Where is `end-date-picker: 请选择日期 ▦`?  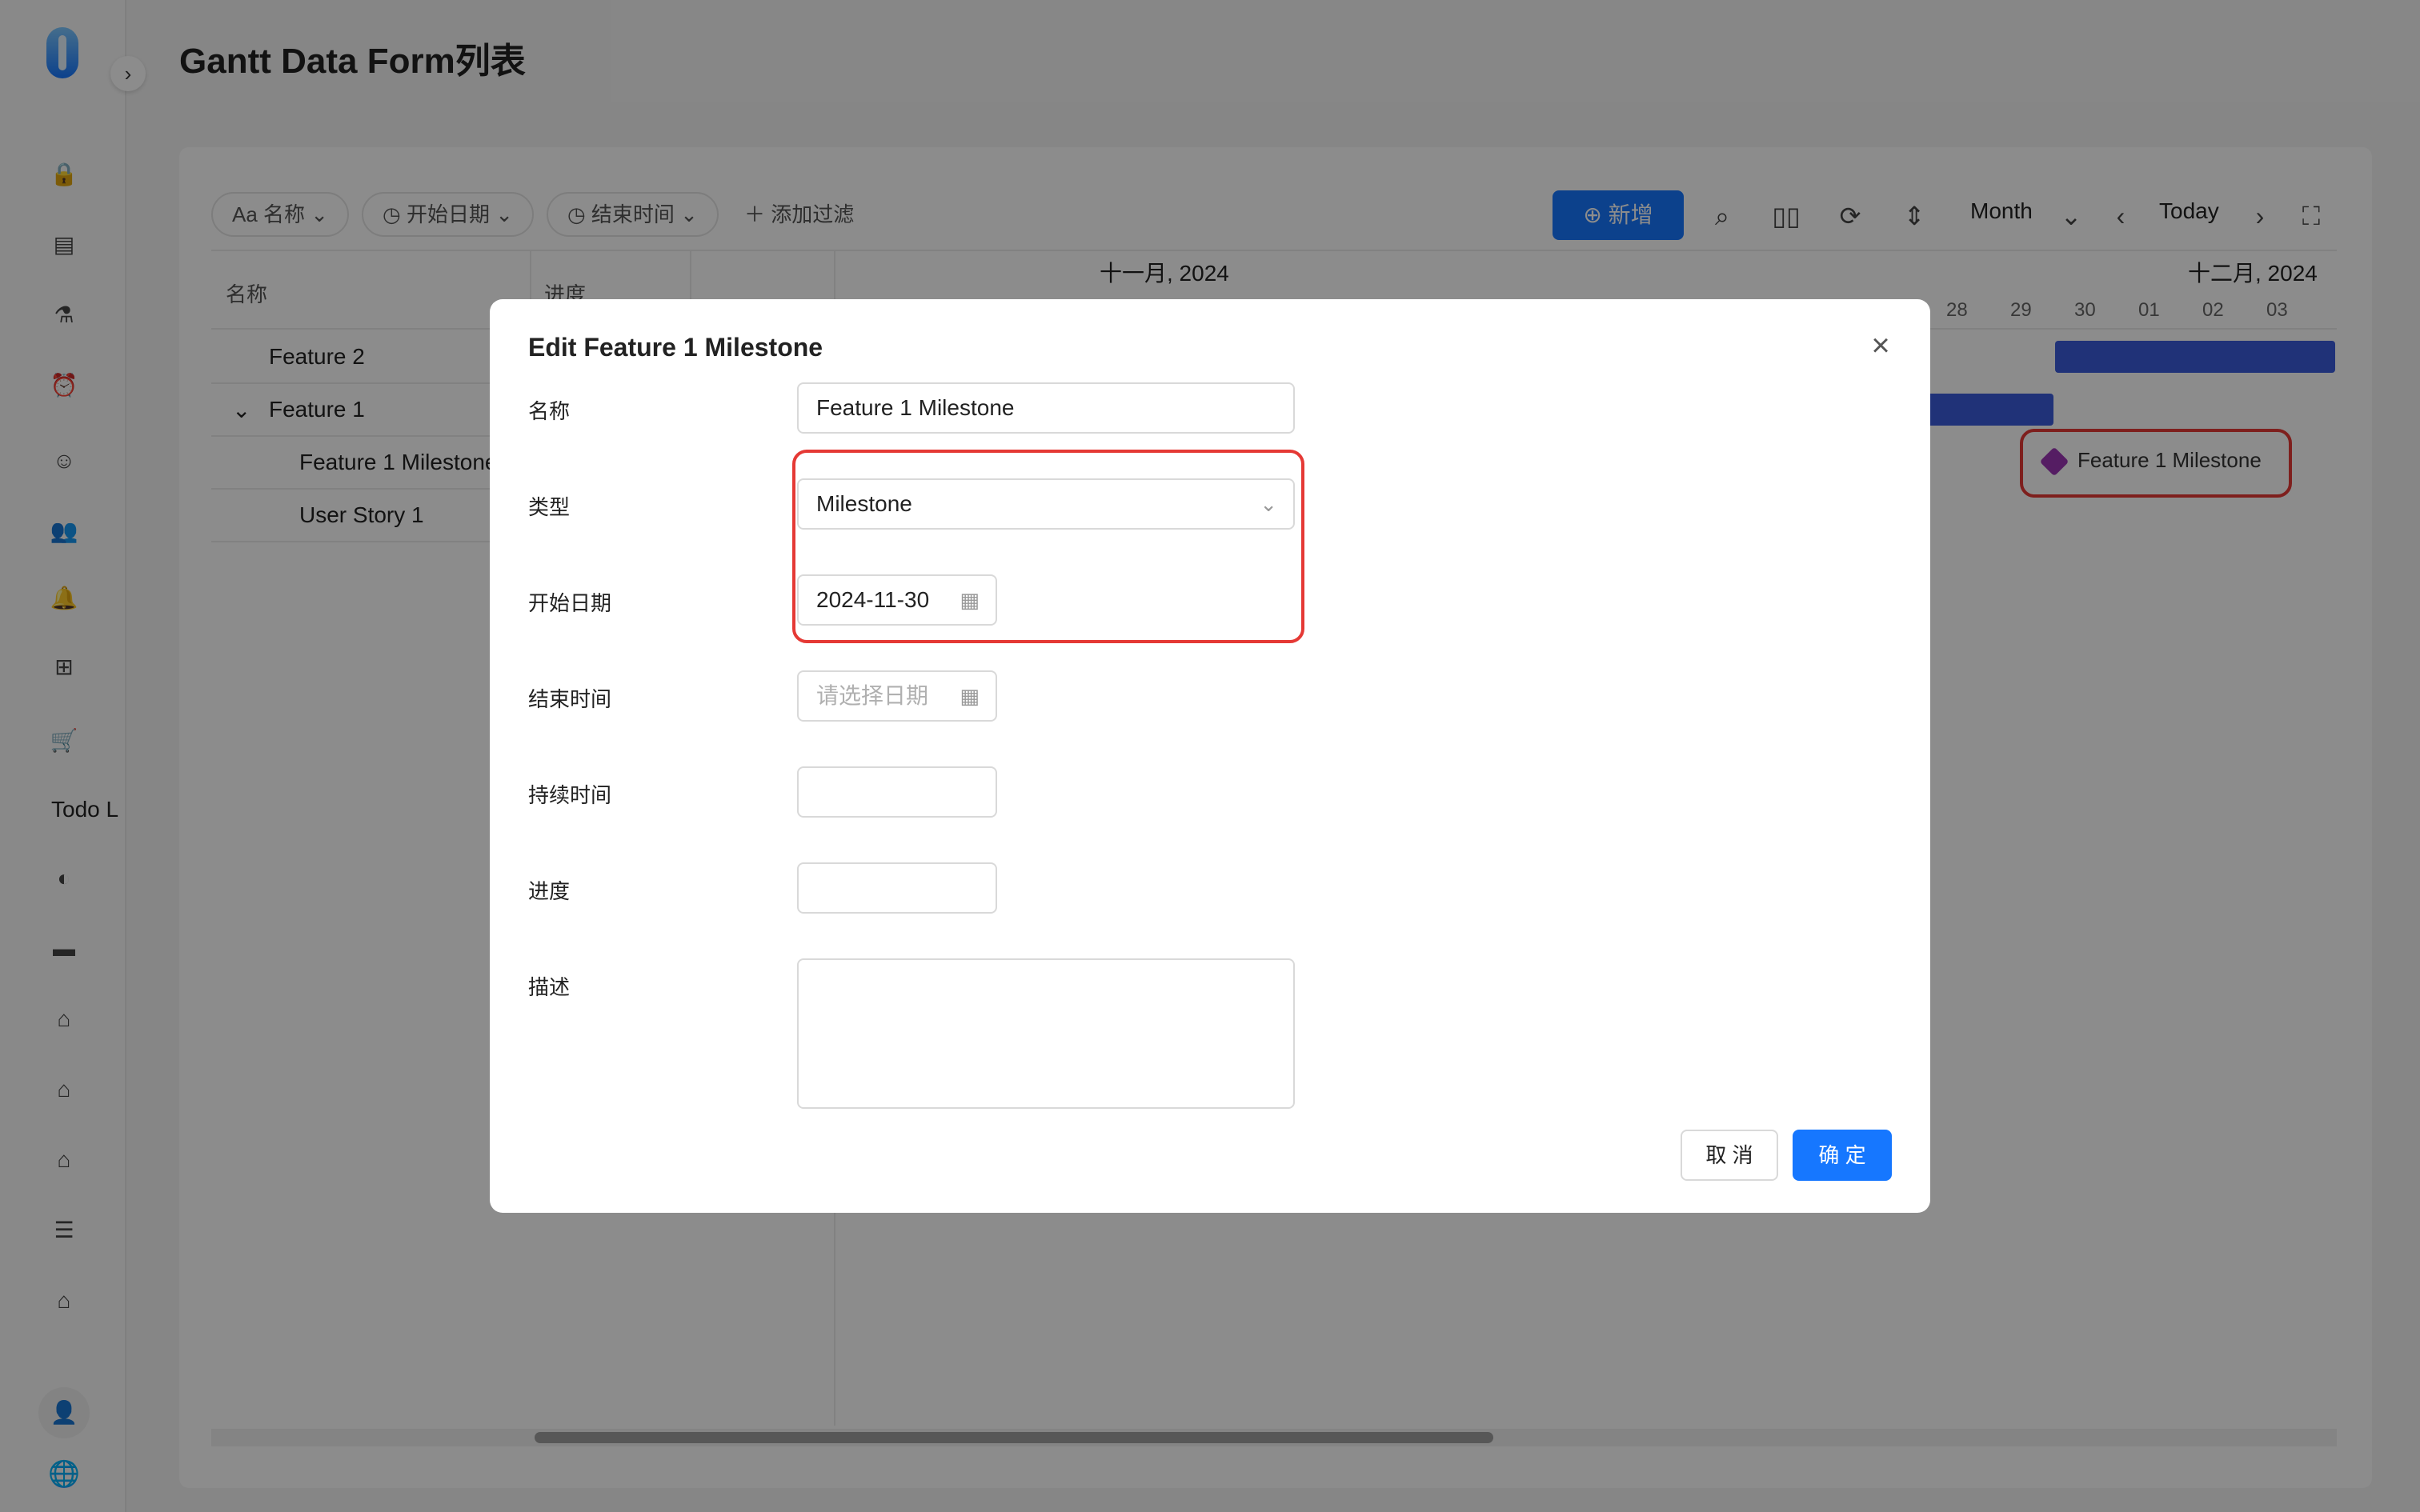
end-date-picker: 请选择日期 ▦ is located at coordinates (897, 696).